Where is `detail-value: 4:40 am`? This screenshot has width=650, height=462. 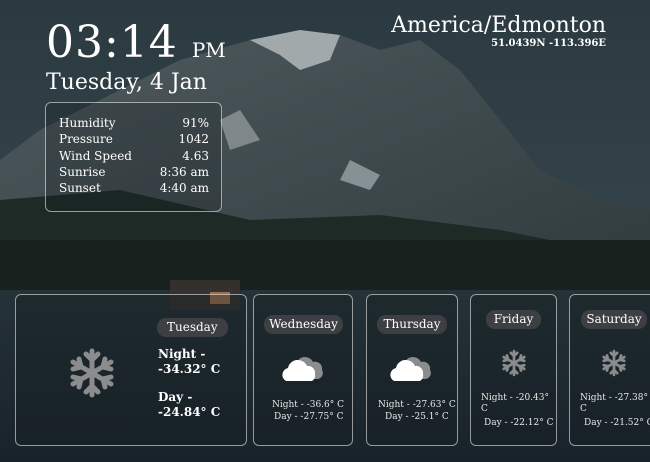 detail-value: 4:40 am is located at coordinates (184, 188).